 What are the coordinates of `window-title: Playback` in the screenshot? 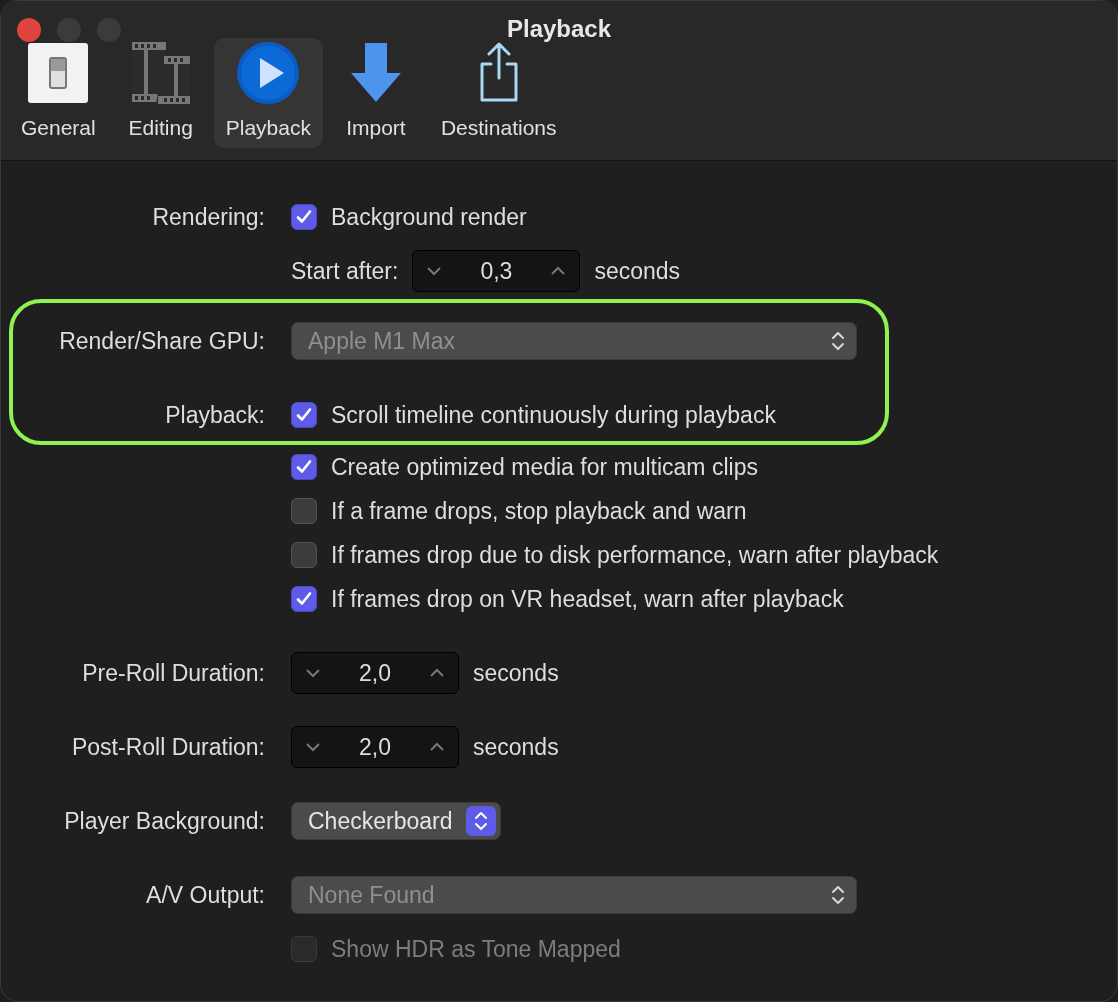 It's located at (559, 28).